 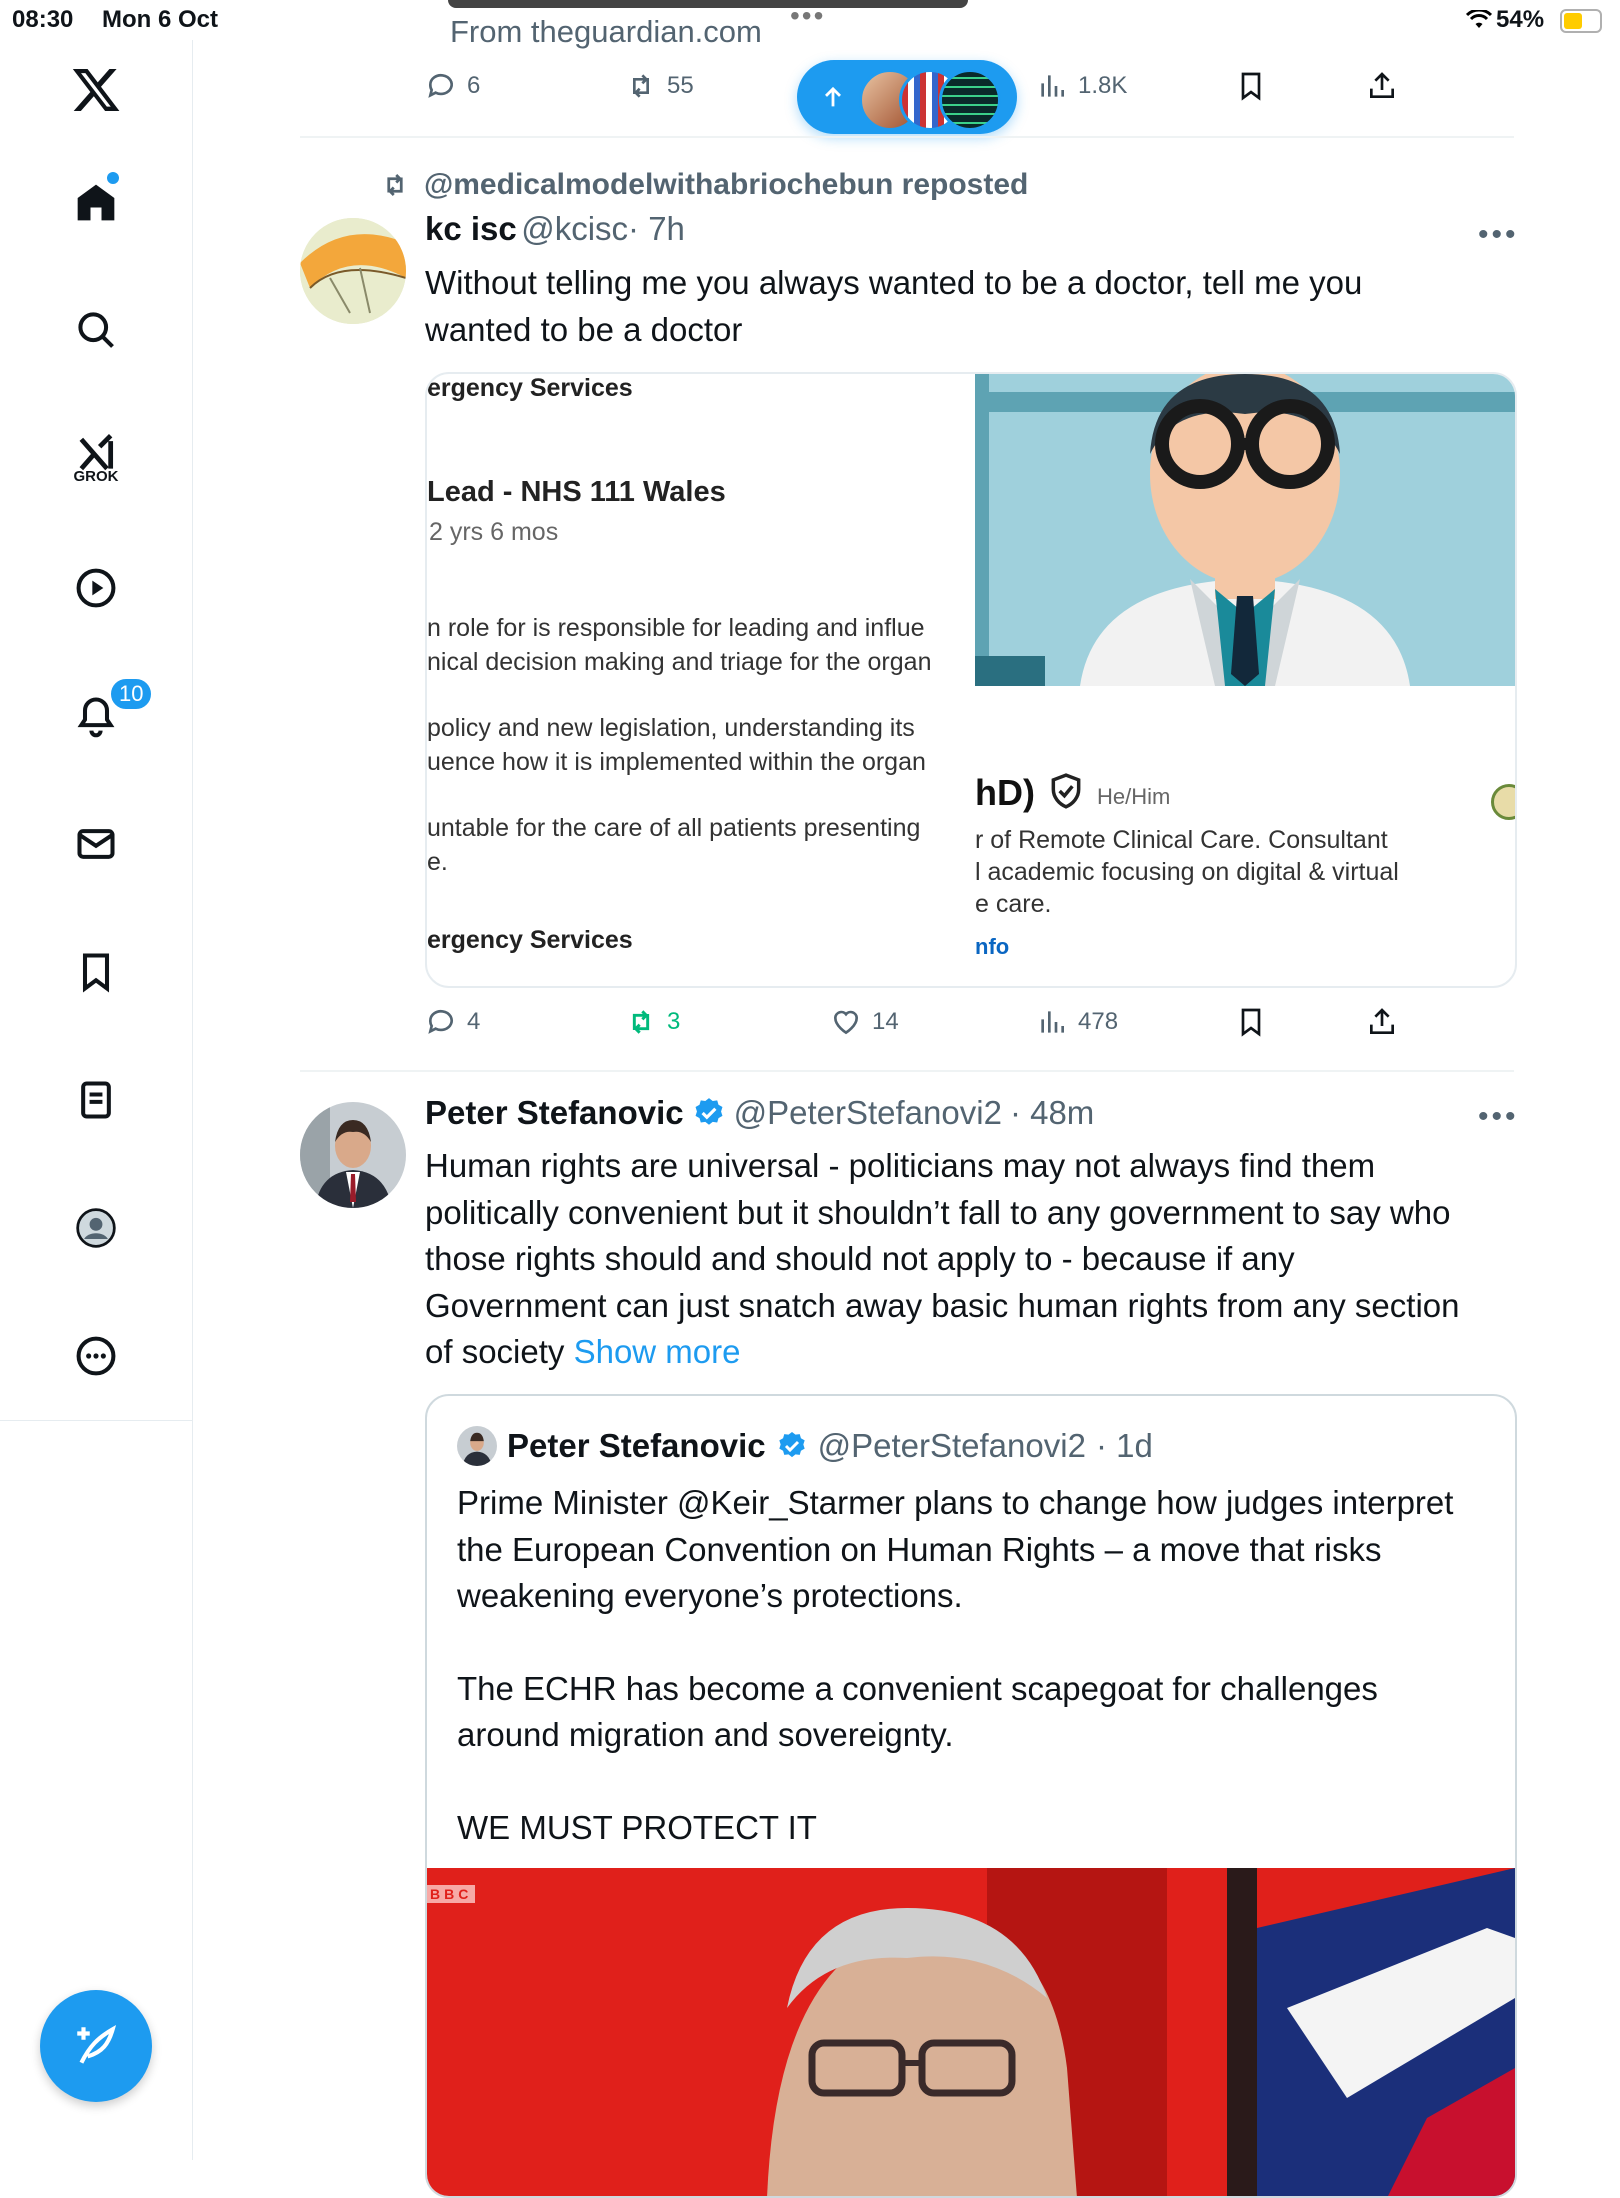 I want to click on nav-bookmarks, so click(x=96, y=972).